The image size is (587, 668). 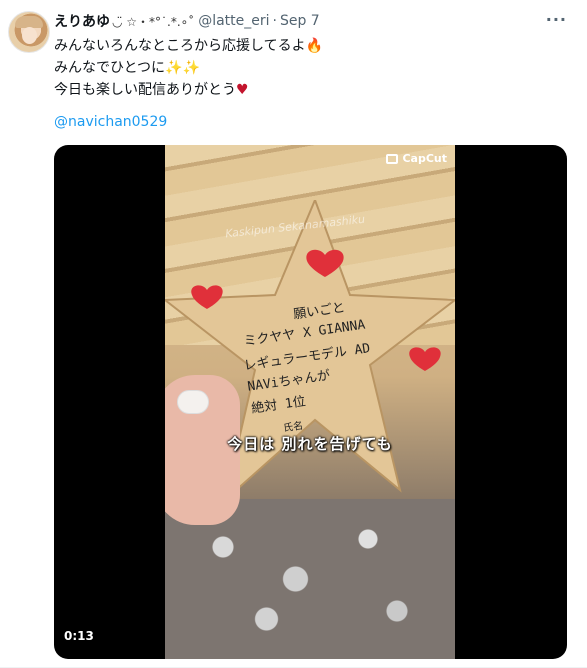 I want to click on fire-emoji: 🔥, so click(x=314, y=46).